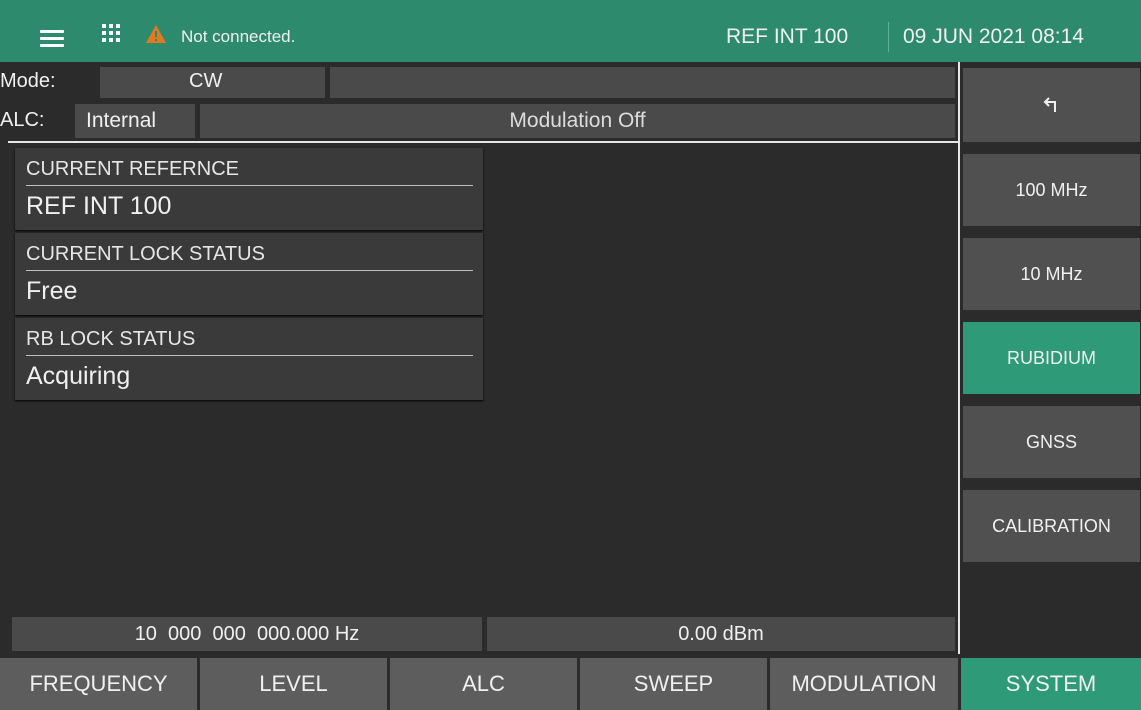  What do you see at coordinates (145, 254) in the screenshot?
I see `card-title: CURRENT LOCK STATUS` at bounding box center [145, 254].